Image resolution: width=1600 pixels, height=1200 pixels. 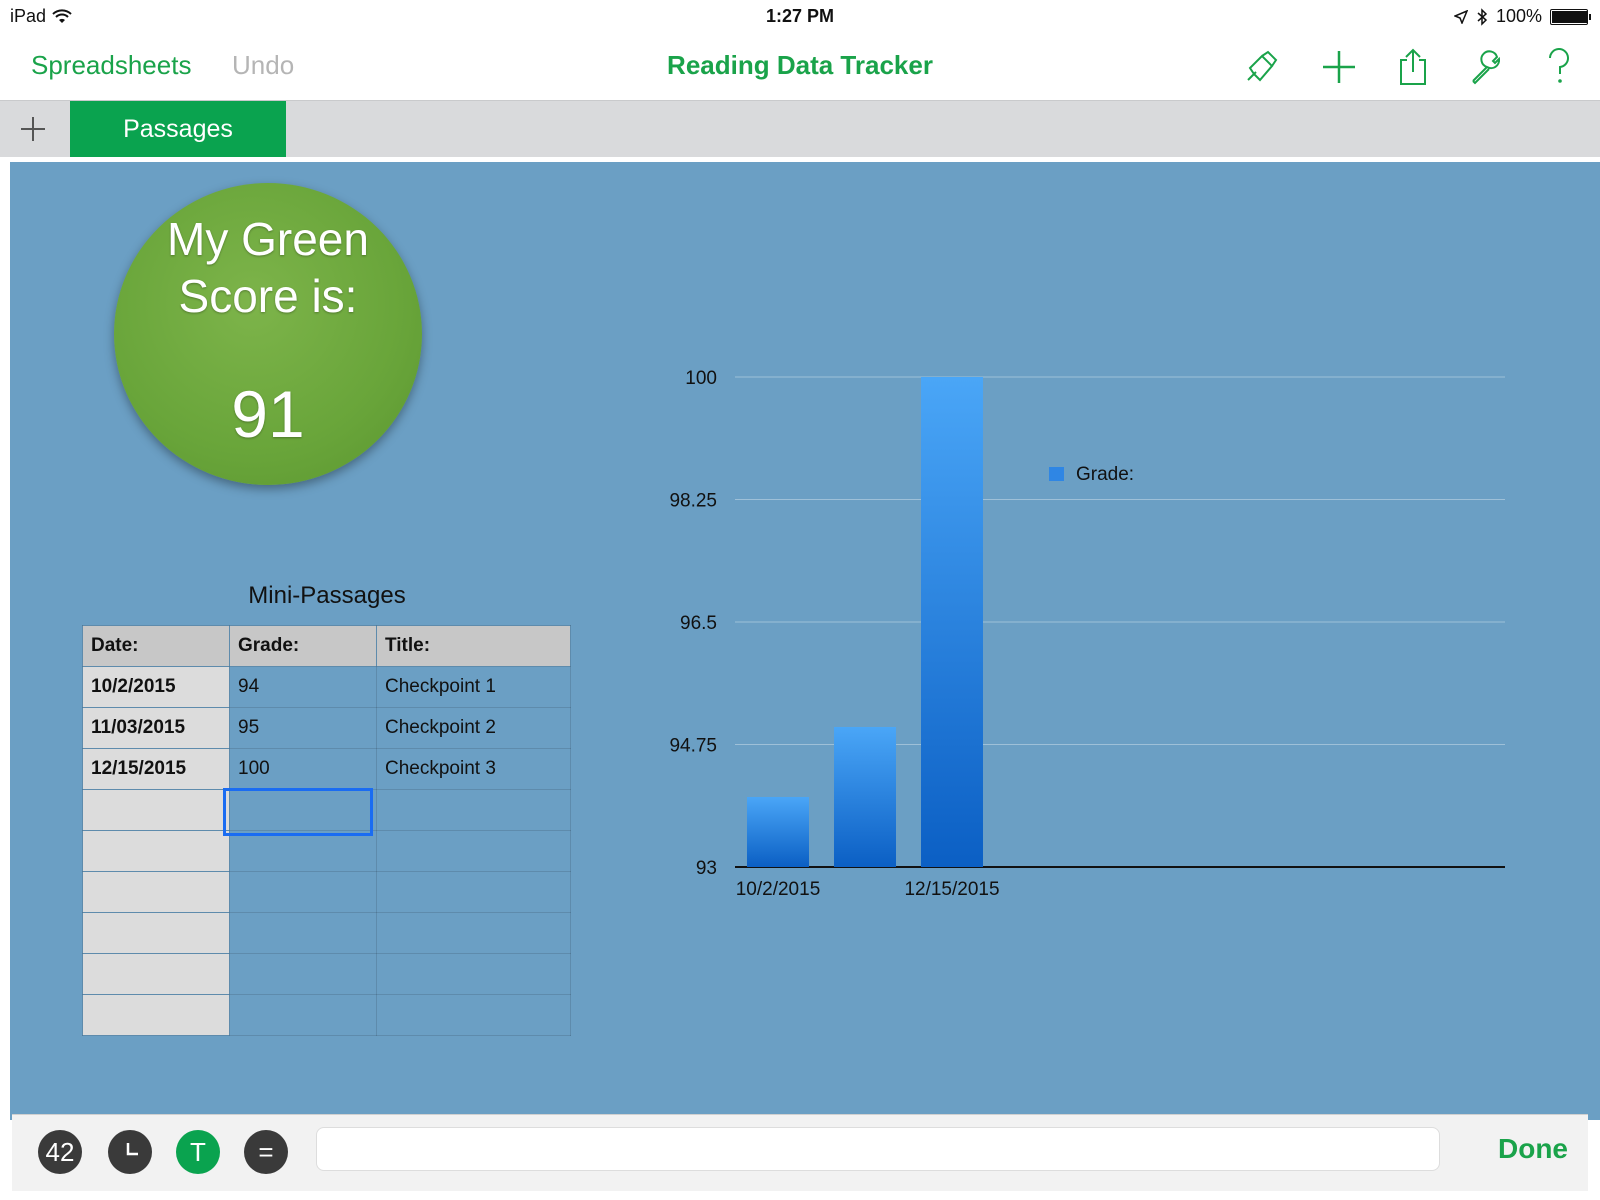 I want to click on table-row: 11/03/2015 95 Checkpoint 2, so click(x=326, y=728).